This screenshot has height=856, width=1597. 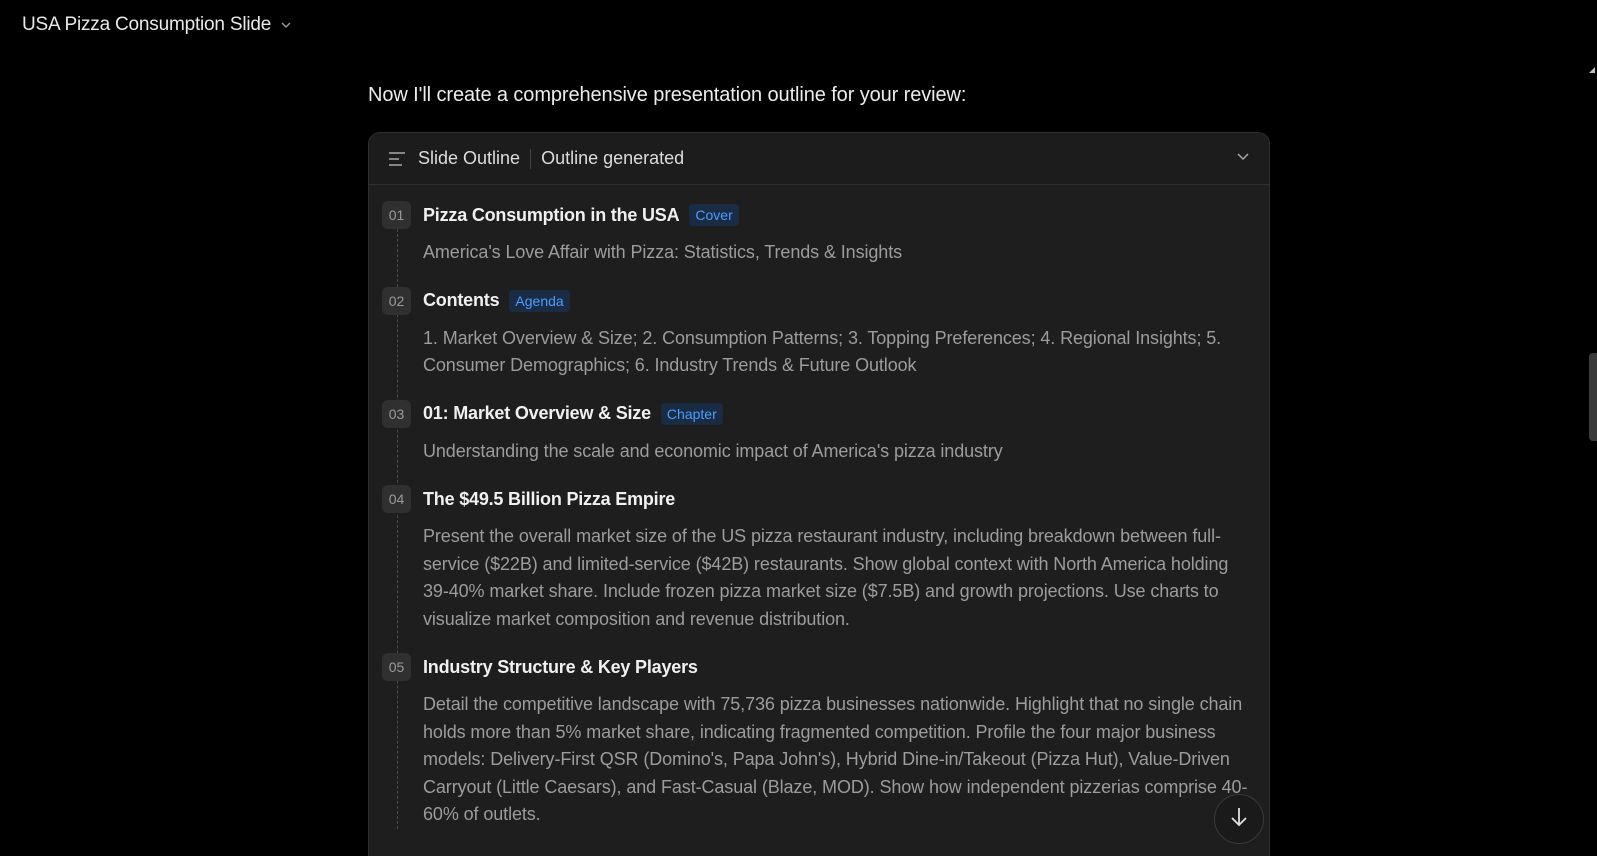 I want to click on slide-number: 04, so click(x=396, y=499).